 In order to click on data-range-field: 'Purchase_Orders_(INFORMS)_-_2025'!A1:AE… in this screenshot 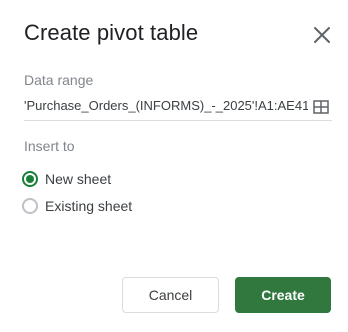, I will do `click(178, 108)`.